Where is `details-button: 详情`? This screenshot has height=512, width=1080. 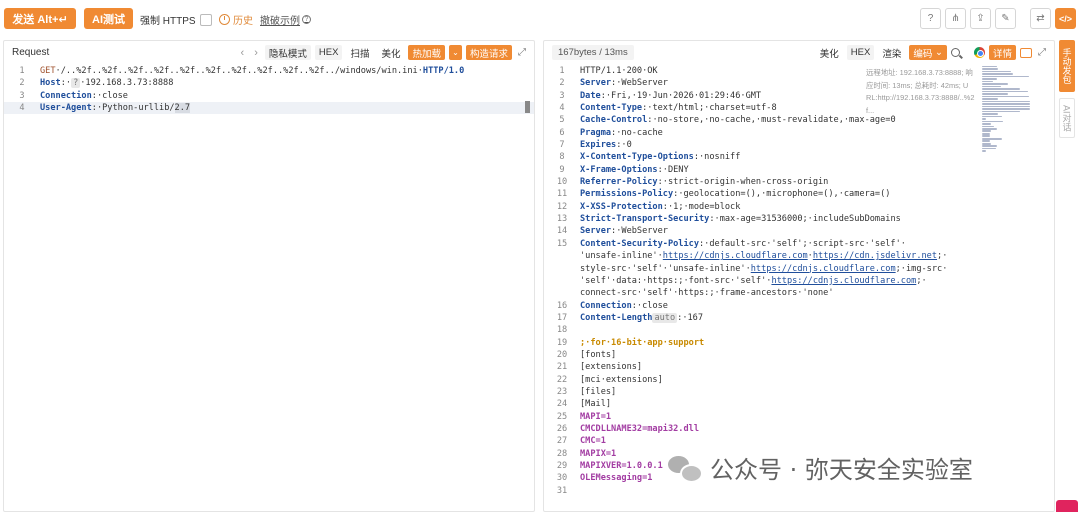 details-button: 详情 is located at coordinates (1002, 52).